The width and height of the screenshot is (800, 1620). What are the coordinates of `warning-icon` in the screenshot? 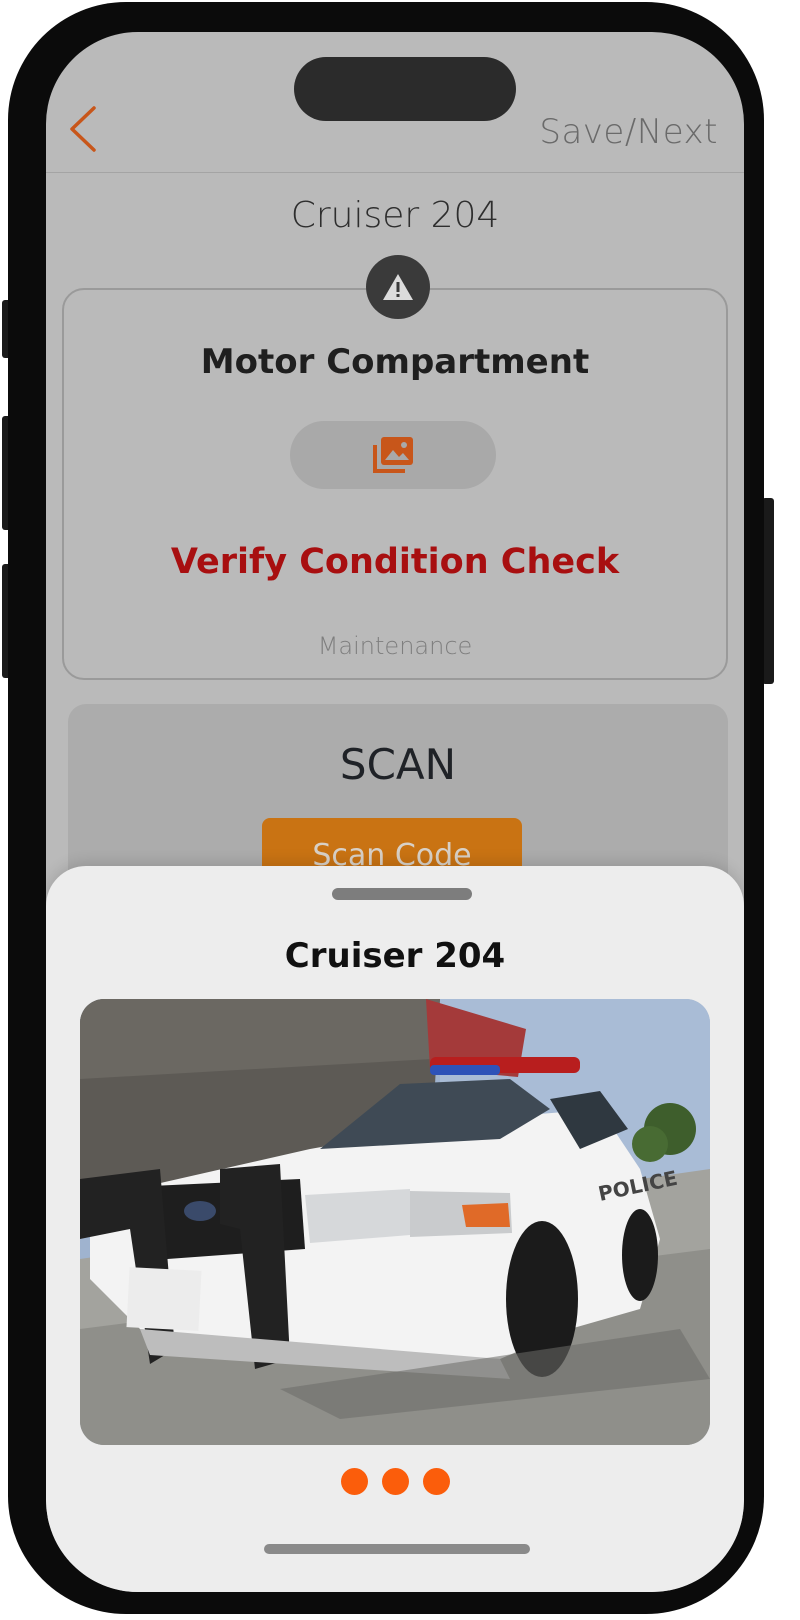 It's located at (398, 287).